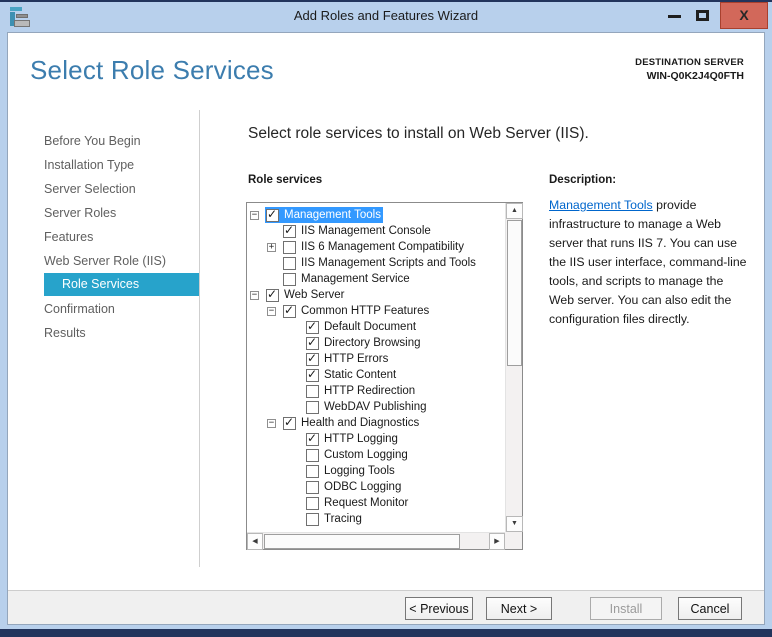 The height and width of the screenshot is (637, 772). Describe the element at coordinates (376, 407) in the screenshot. I see `tree-row-webdav-publishing: WebDAV Publishing` at that location.